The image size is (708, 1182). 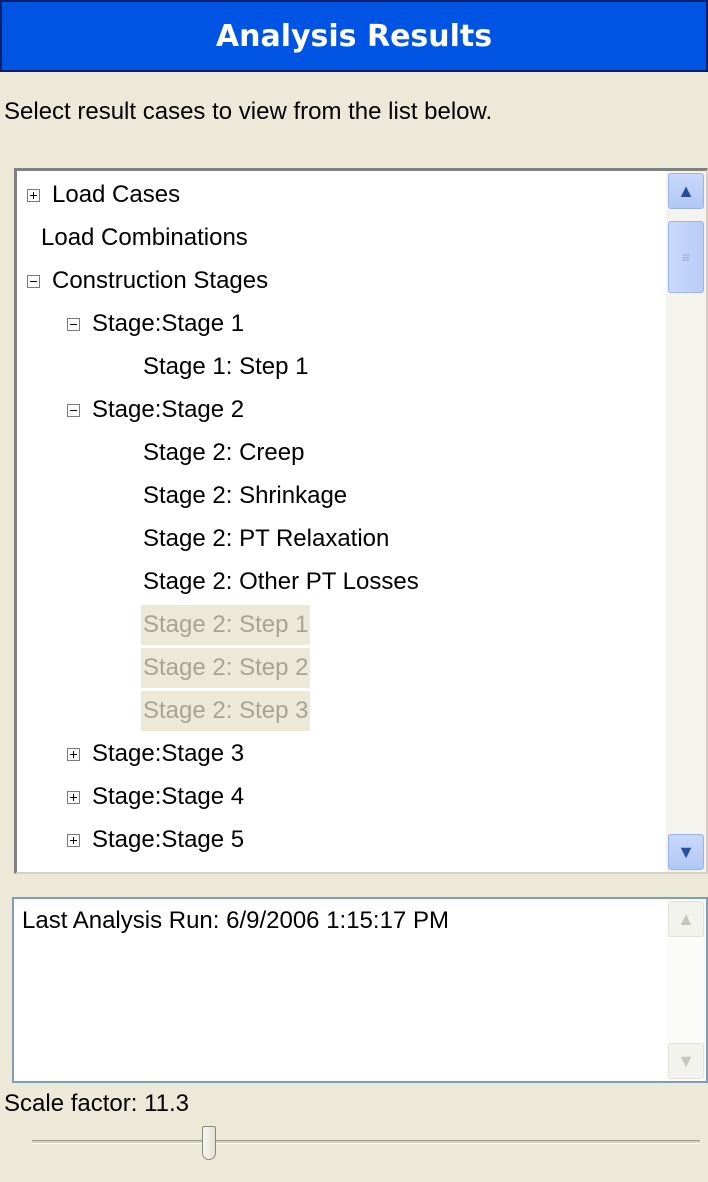 I want to click on tree-item-label: Stage 2: Creep, so click(x=224, y=452).